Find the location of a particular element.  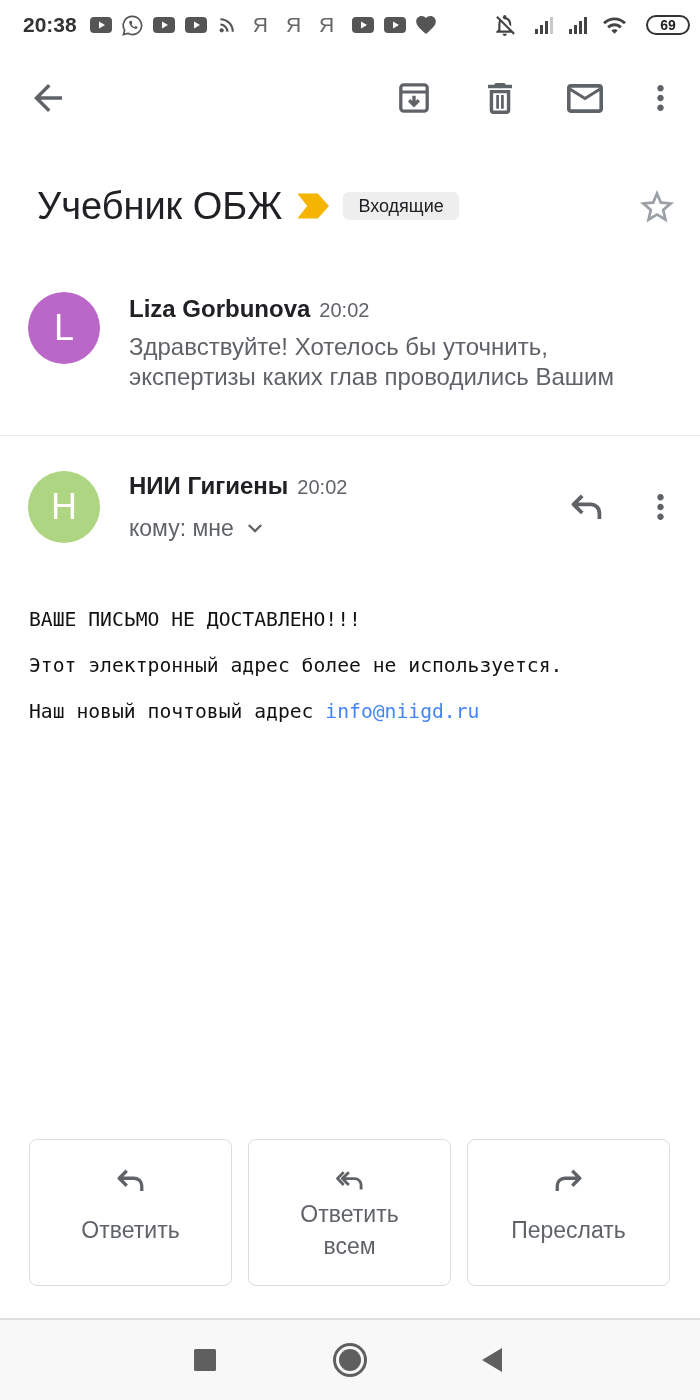

battery-indicator: 69 is located at coordinates (668, 25).